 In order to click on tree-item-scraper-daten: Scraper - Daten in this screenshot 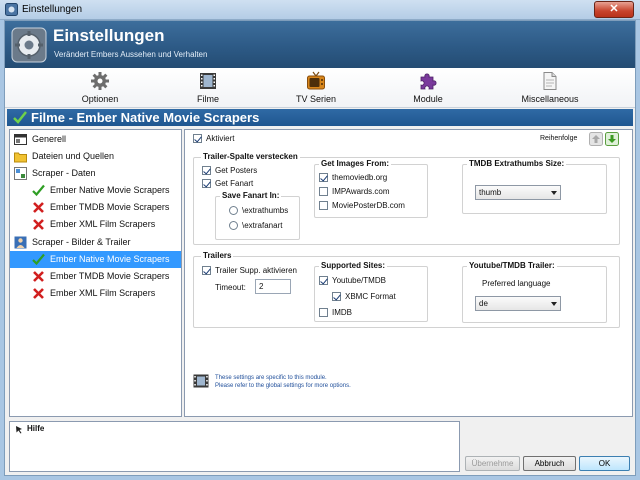, I will do `click(95, 173)`.